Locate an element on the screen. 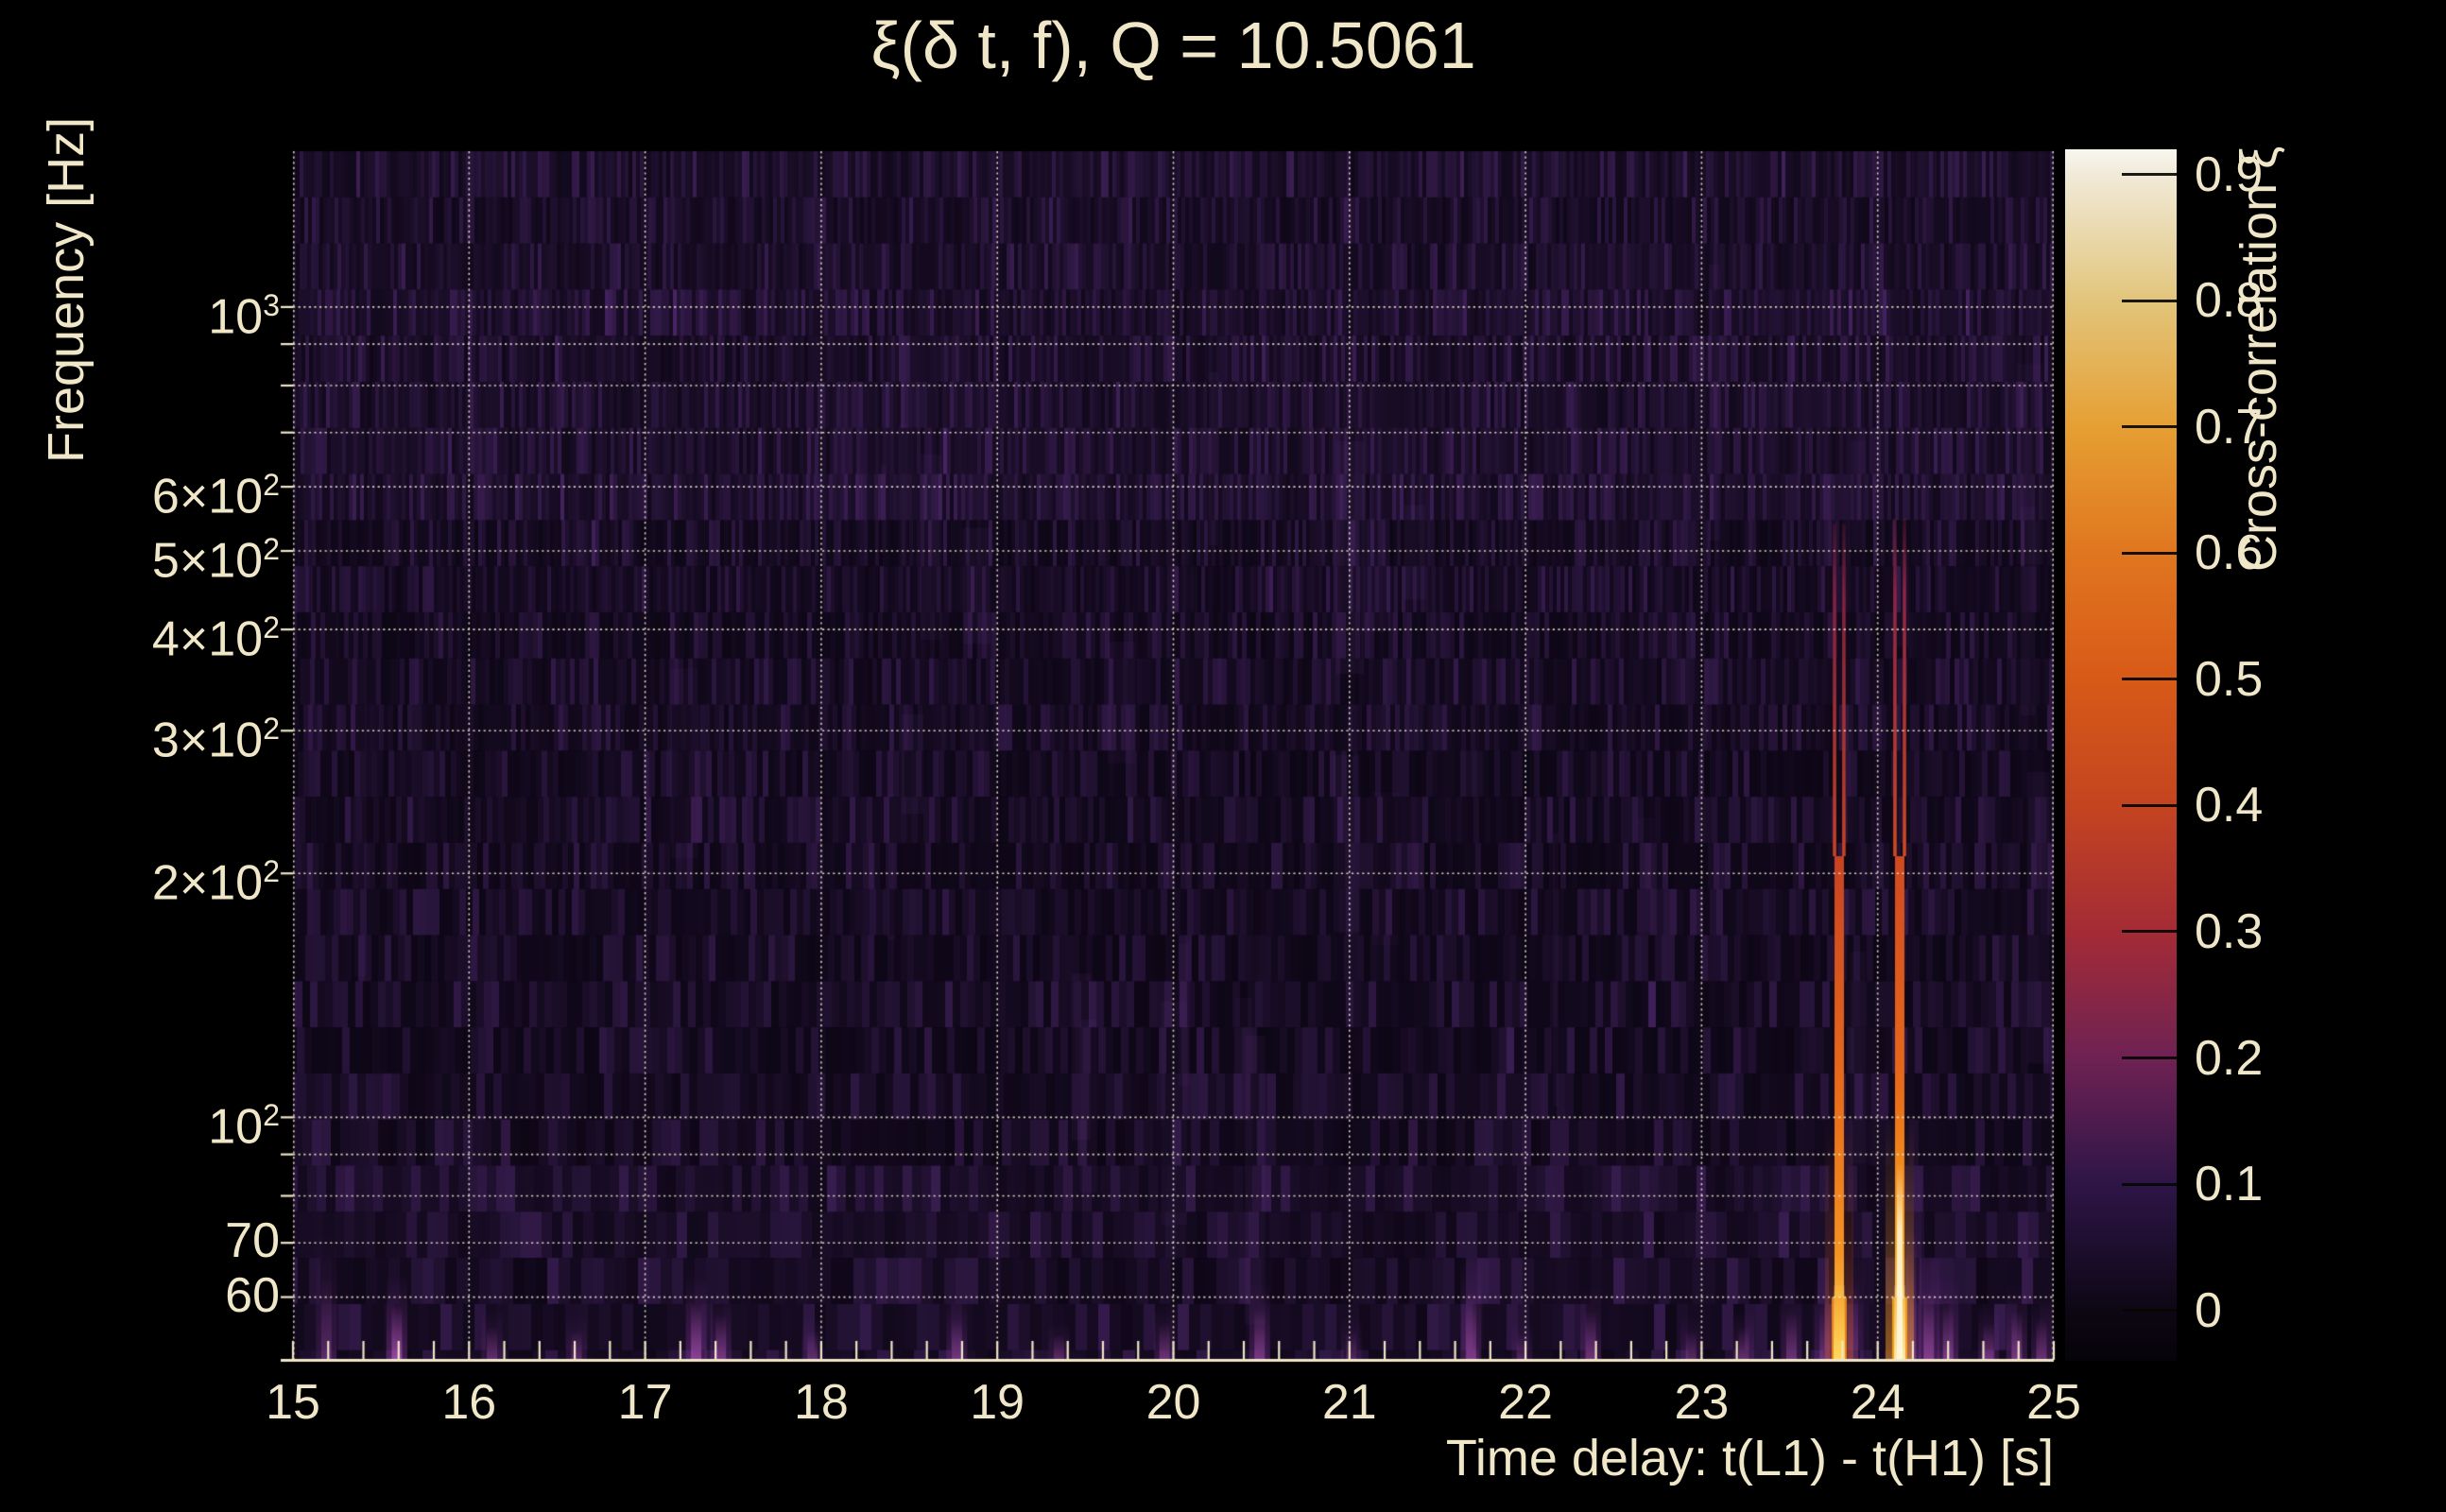 Image resolution: width=2446 pixels, height=1512 pixels. colorbar-tick-label: 0.1 is located at coordinates (2229, 1184).